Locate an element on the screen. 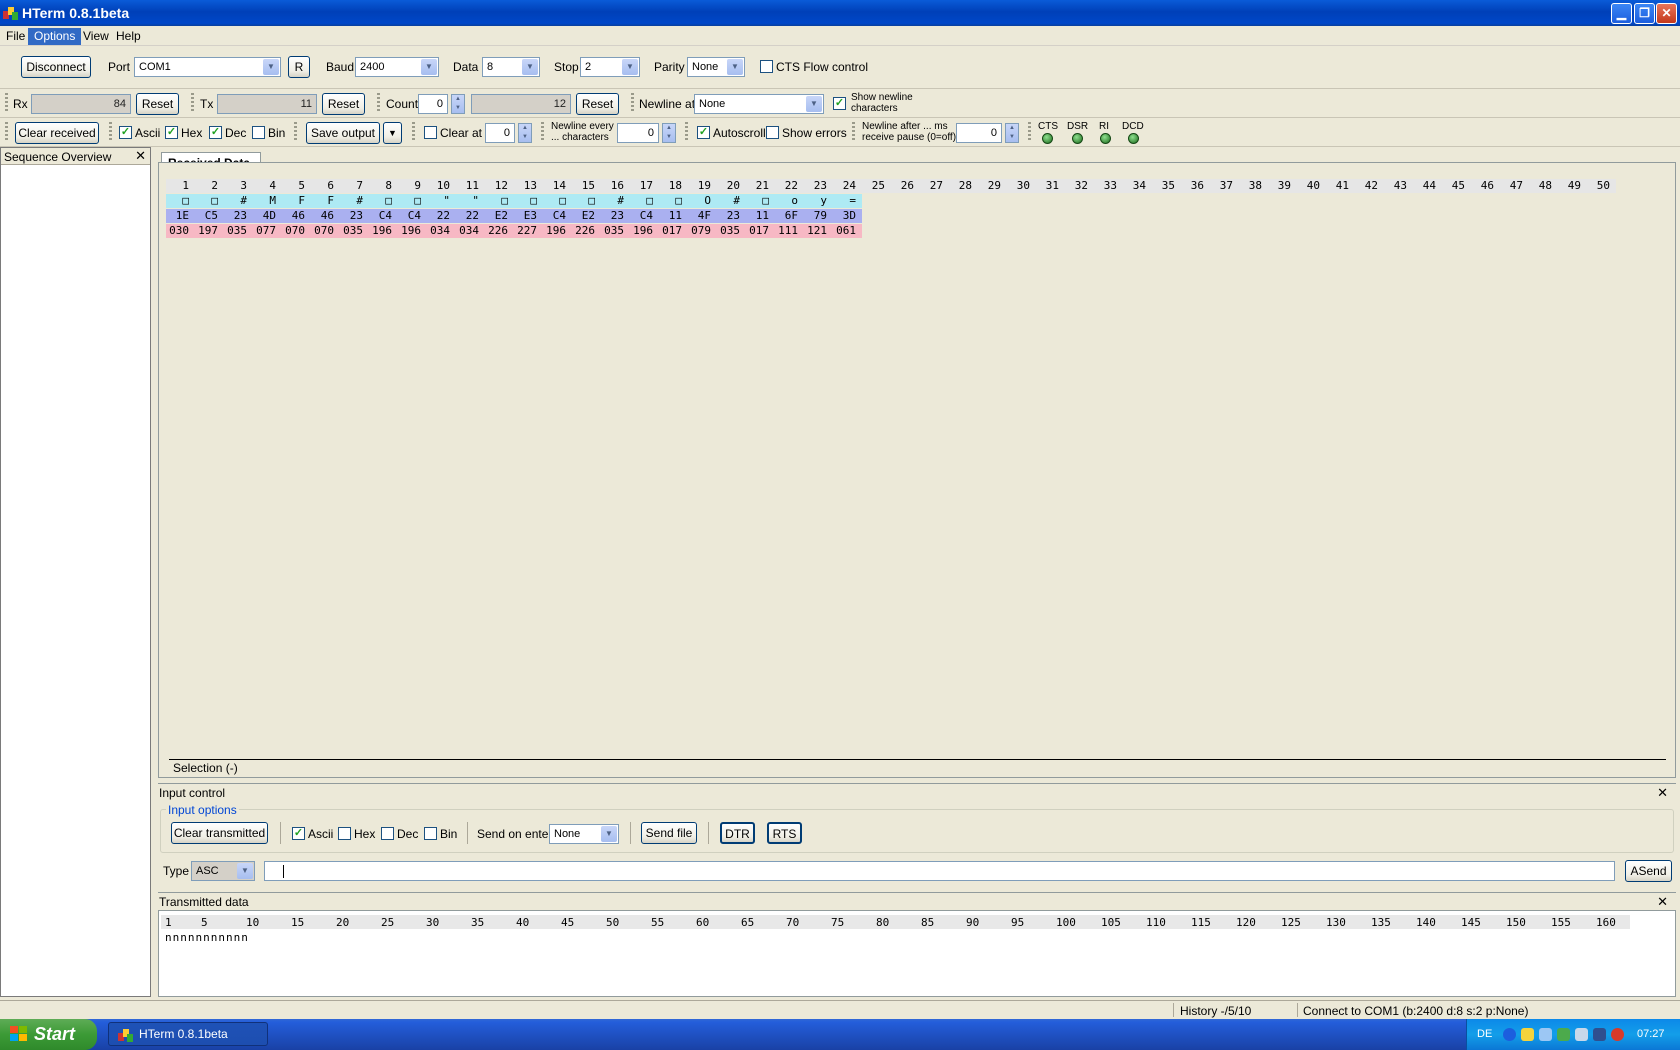  column-number: 17 is located at coordinates (644, 186).